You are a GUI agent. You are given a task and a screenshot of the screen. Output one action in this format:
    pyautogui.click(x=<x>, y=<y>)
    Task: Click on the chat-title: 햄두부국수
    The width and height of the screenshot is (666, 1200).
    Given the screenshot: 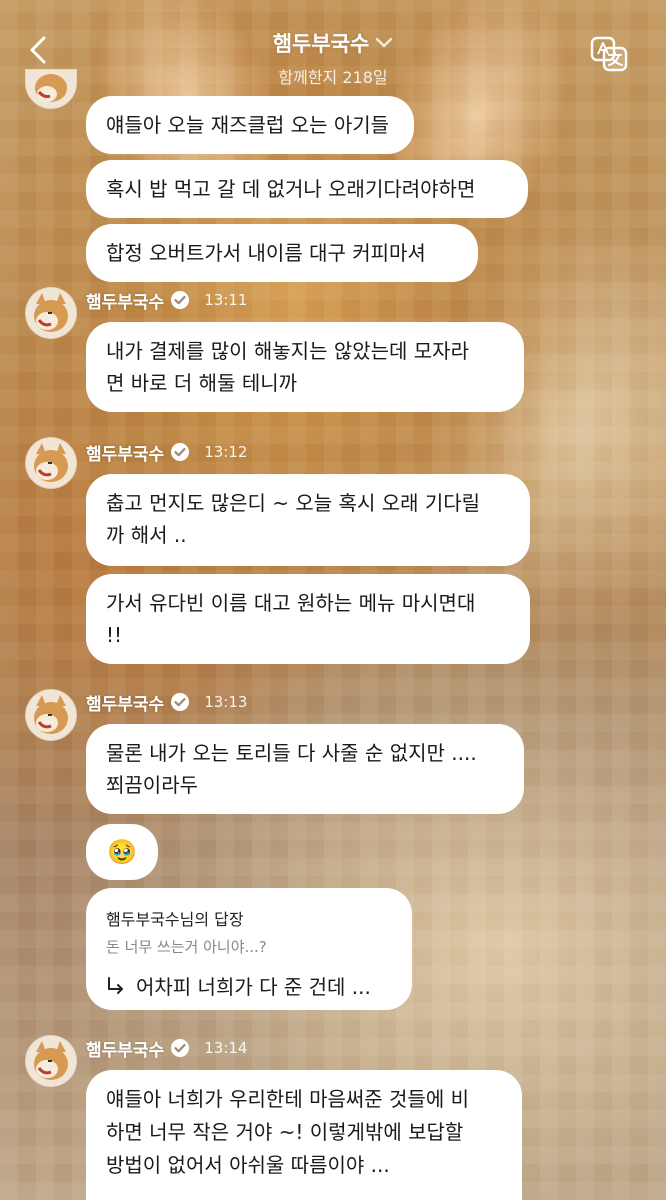 What is the action you would take?
    pyautogui.click(x=321, y=44)
    